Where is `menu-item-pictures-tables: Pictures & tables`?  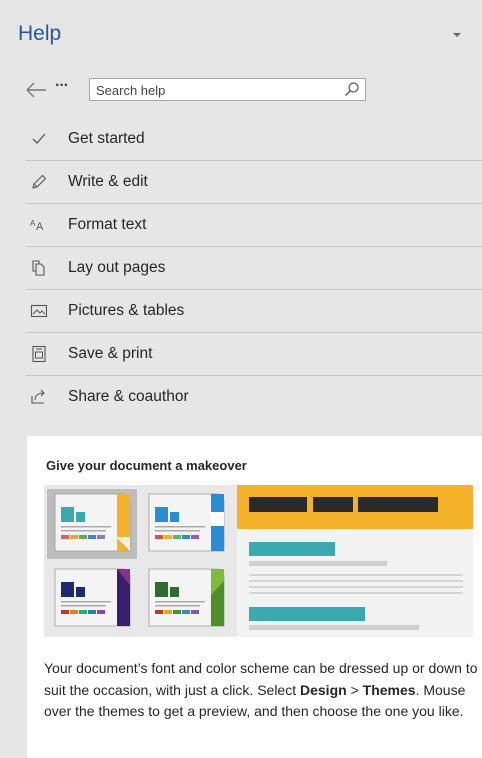
menu-item-pictures-tables: Pictures & tables is located at coordinates (254, 311).